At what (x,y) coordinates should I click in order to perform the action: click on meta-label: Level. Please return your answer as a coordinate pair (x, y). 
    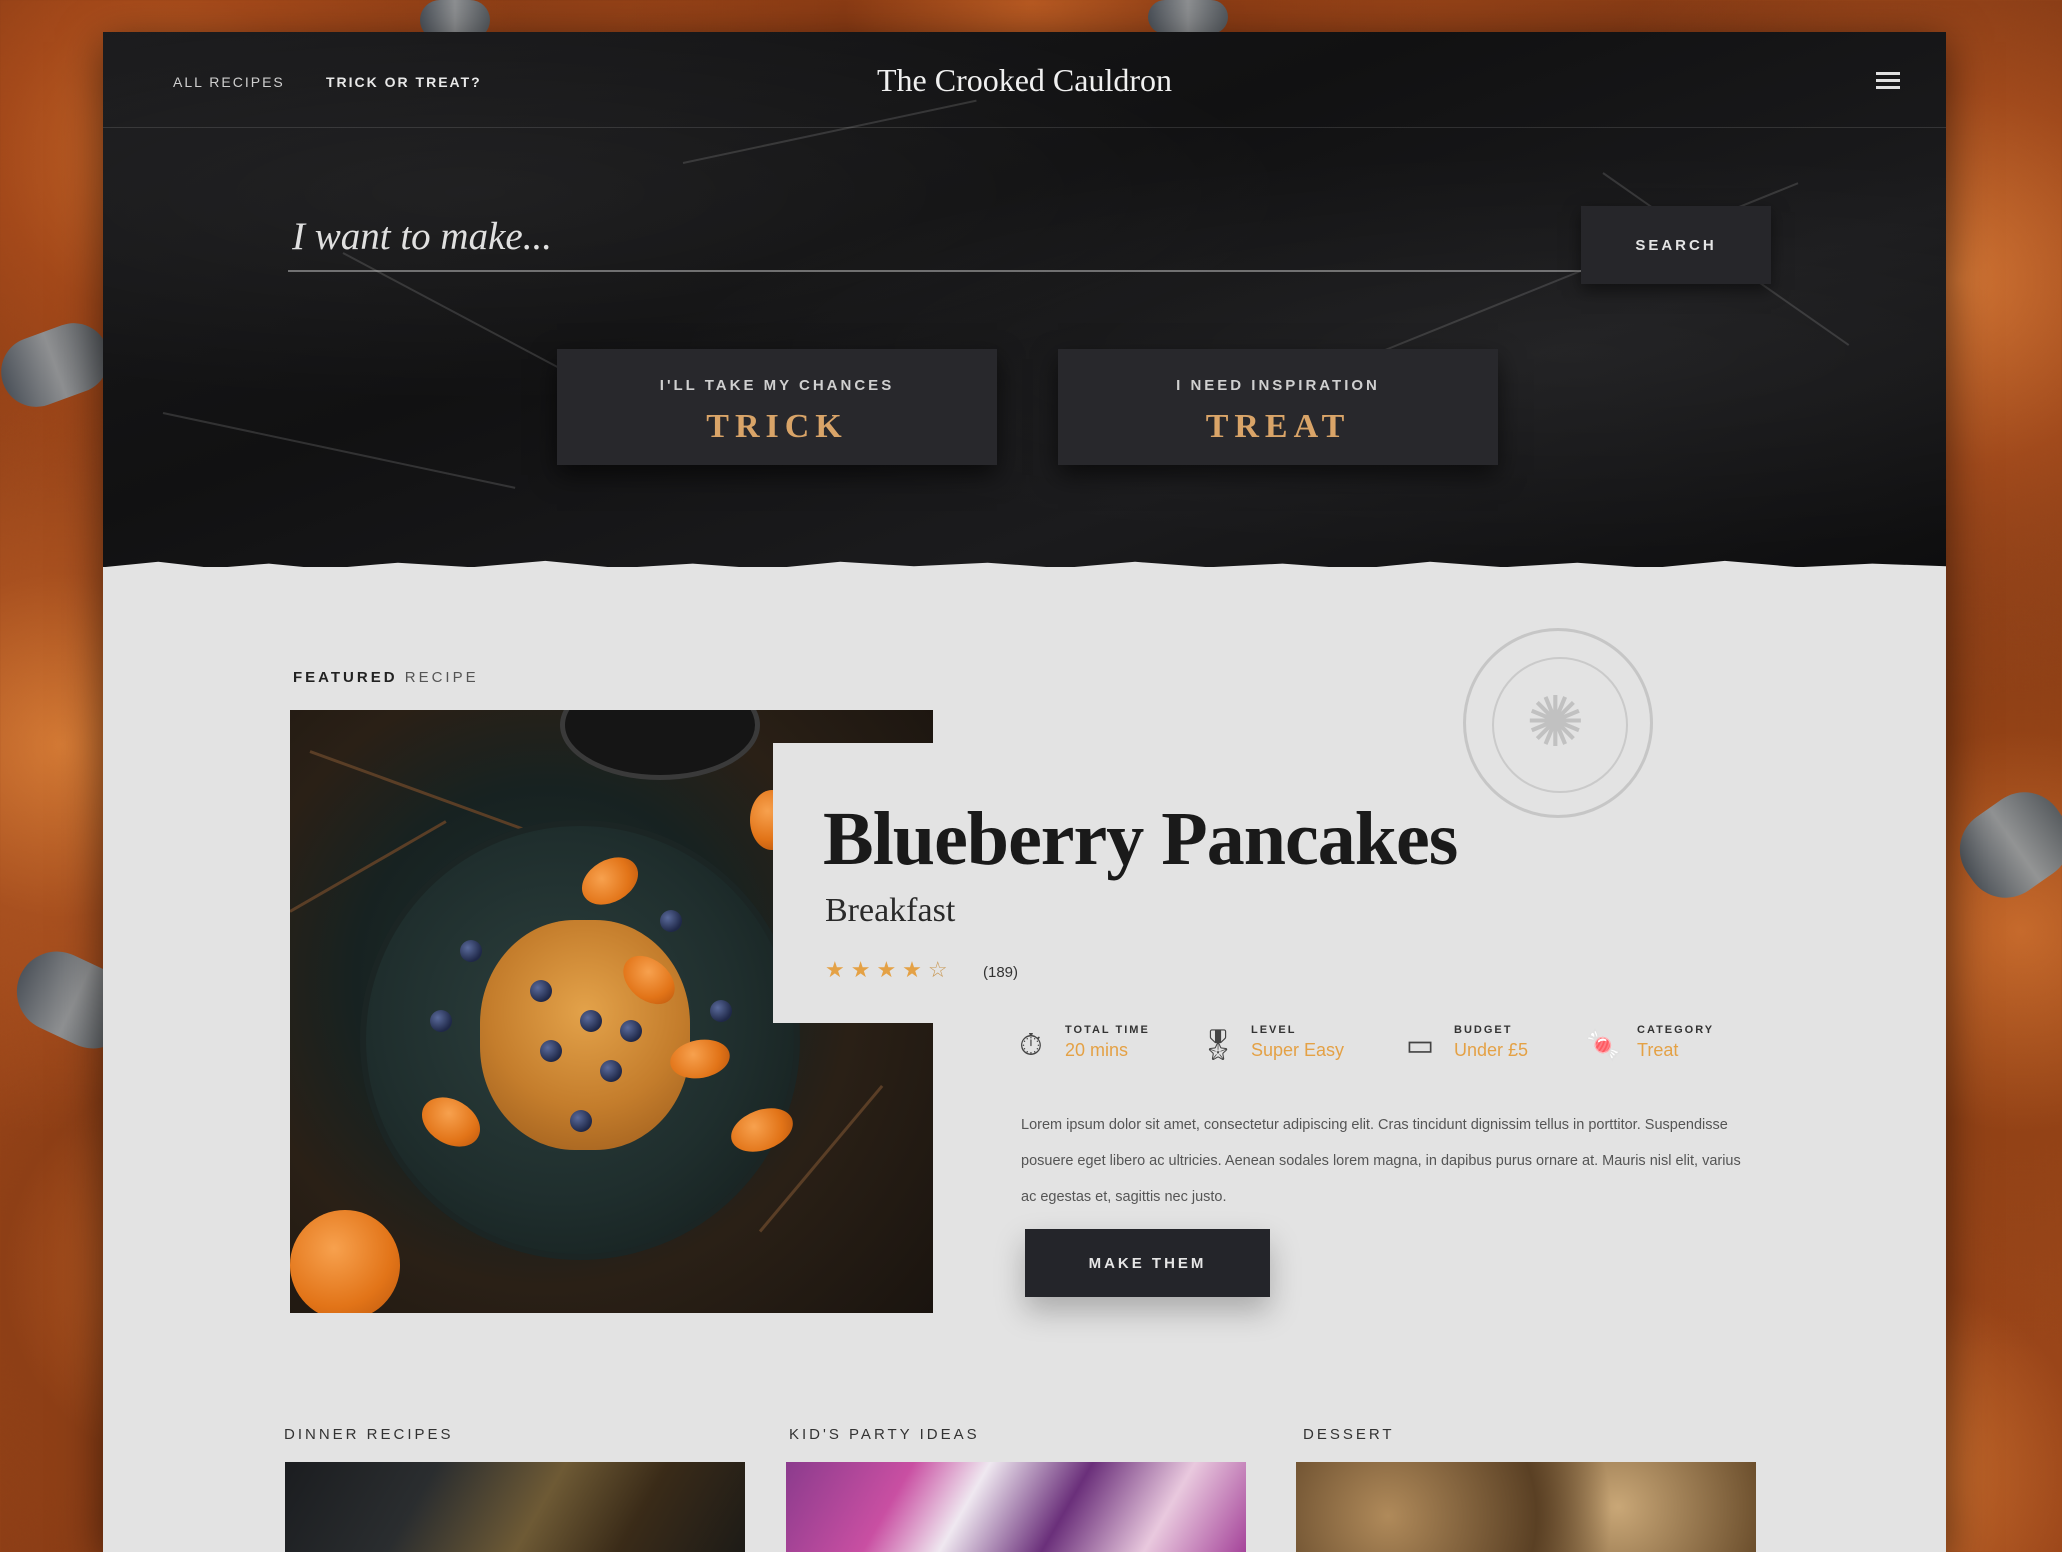
    Looking at the image, I should click on (1274, 1030).